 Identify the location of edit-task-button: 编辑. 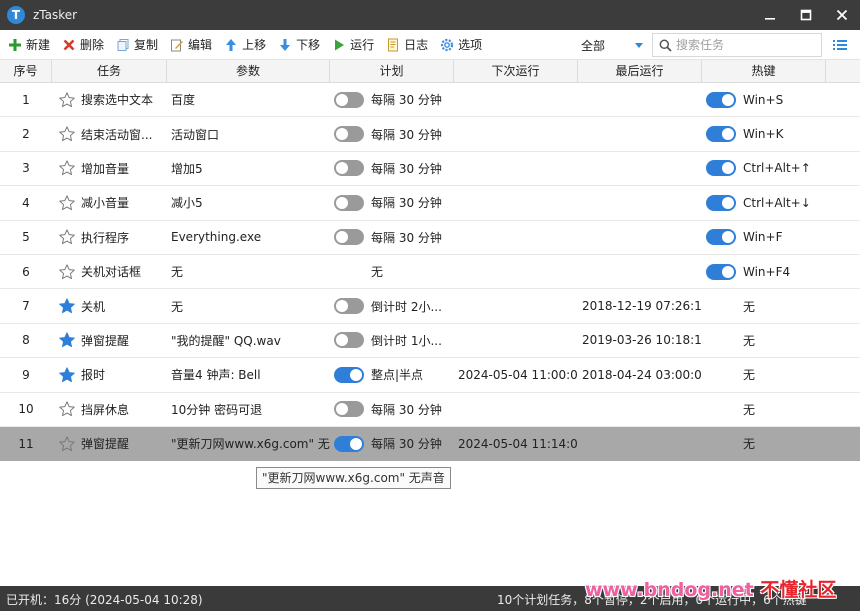
(191, 45).